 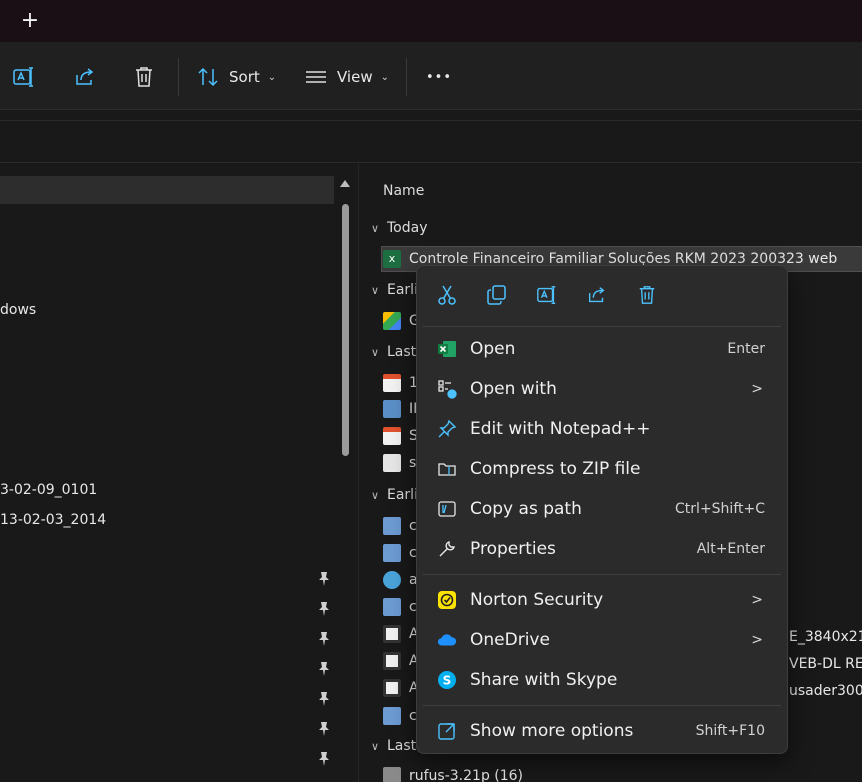 I want to click on file-row: a, so click(x=400, y=580).